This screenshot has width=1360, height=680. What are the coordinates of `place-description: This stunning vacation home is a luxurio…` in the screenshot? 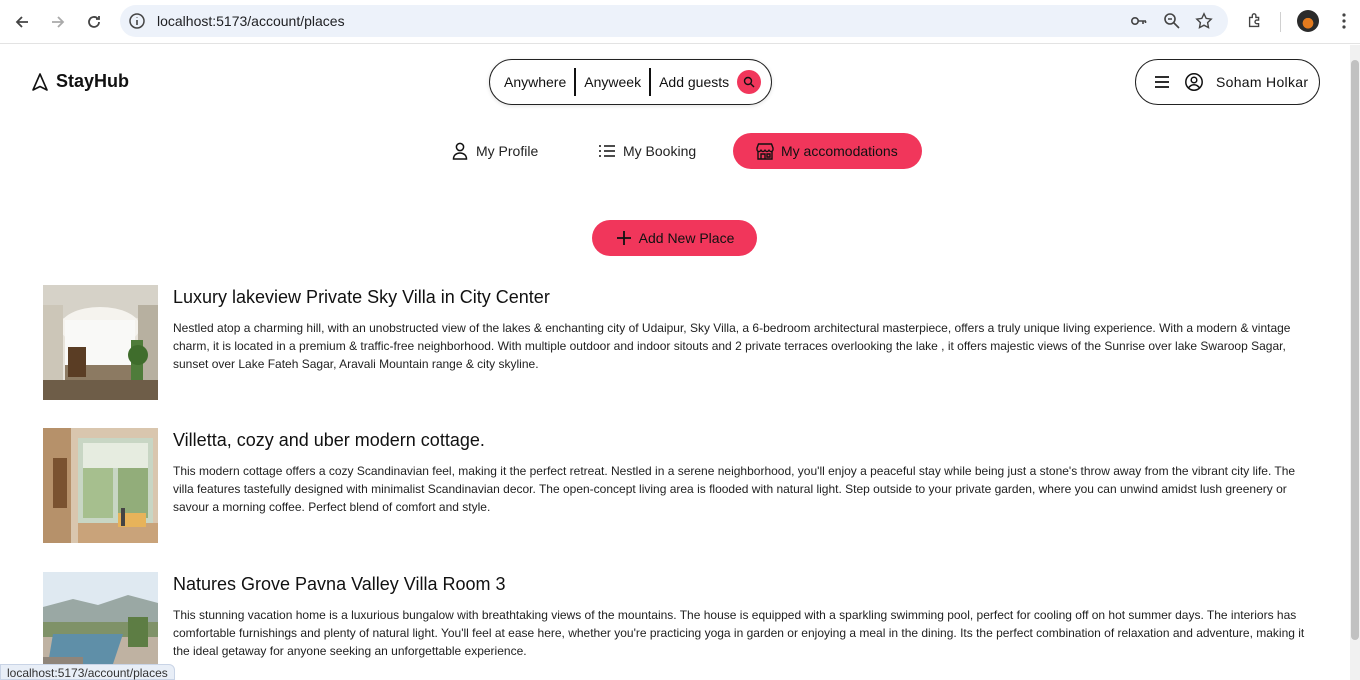 It's located at (739, 633).